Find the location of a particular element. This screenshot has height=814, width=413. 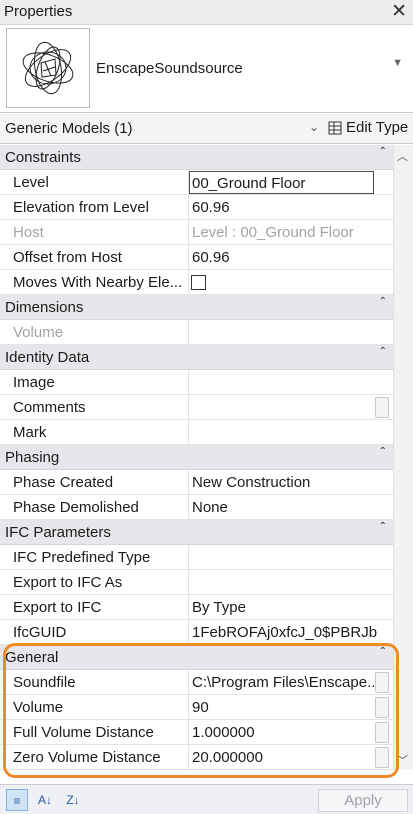

scroll-up-icon: ︿ is located at coordinates (402, 156).